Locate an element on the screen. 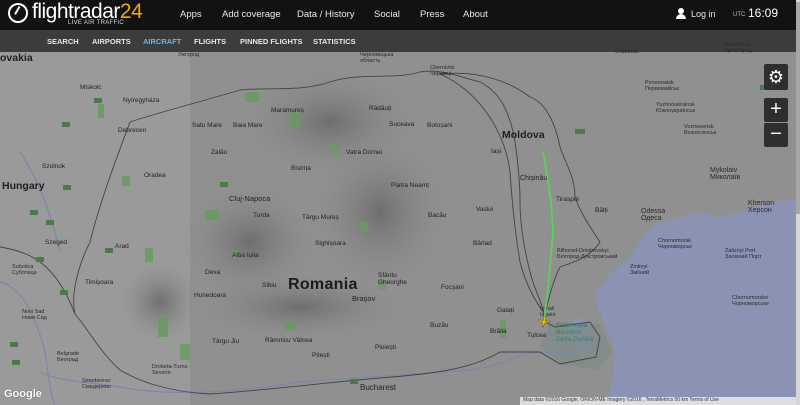 The image size is (800, 405). label-bistrita: Bistrița is located at coordinates (301, 168).